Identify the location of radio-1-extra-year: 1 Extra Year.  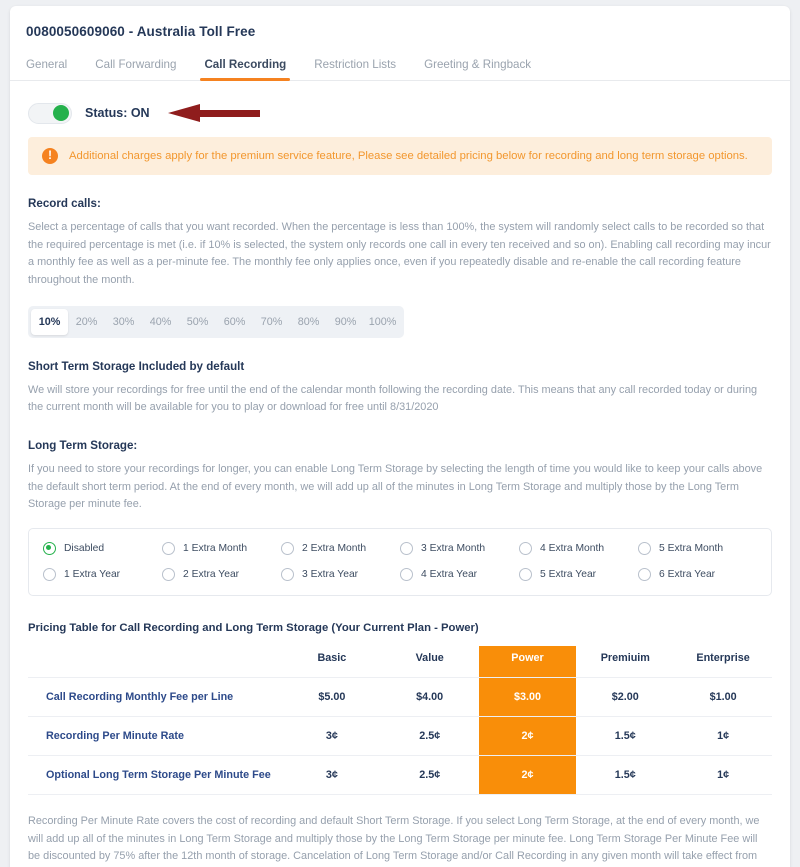
(102, 574).